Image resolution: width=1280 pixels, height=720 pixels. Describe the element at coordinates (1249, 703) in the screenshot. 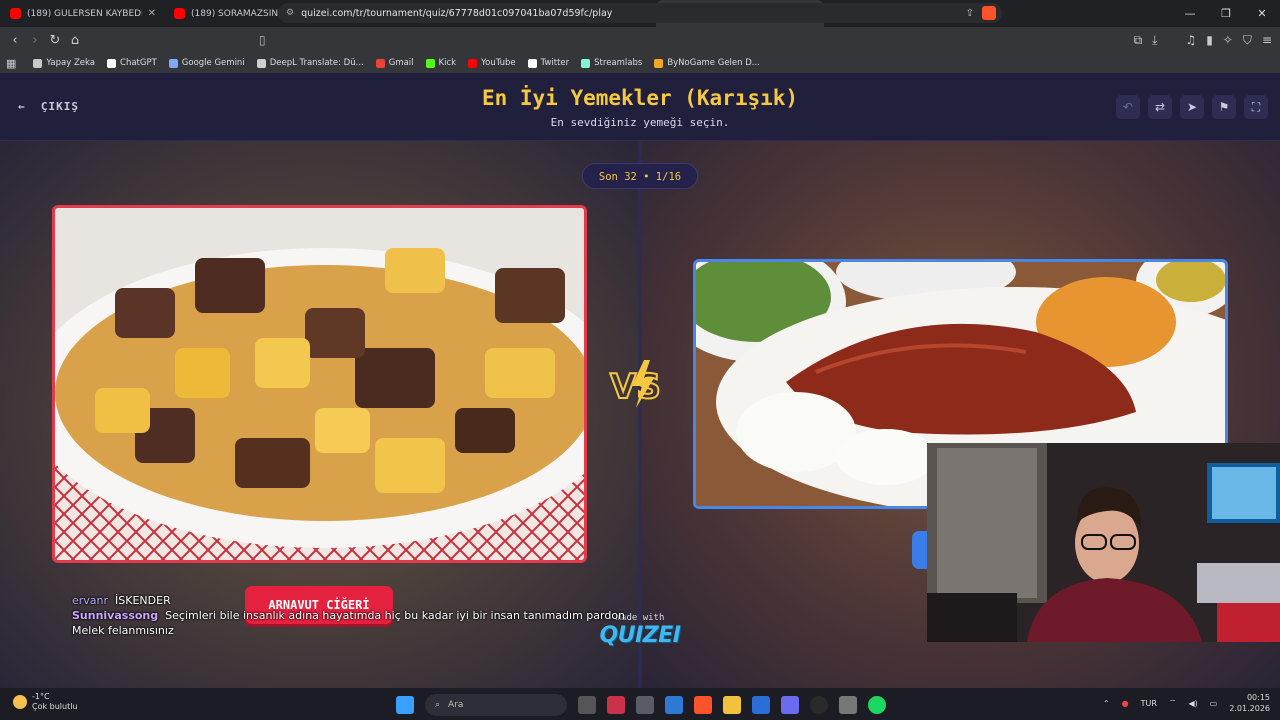

I see `clock: 00:15 2.01.2026` at that location.